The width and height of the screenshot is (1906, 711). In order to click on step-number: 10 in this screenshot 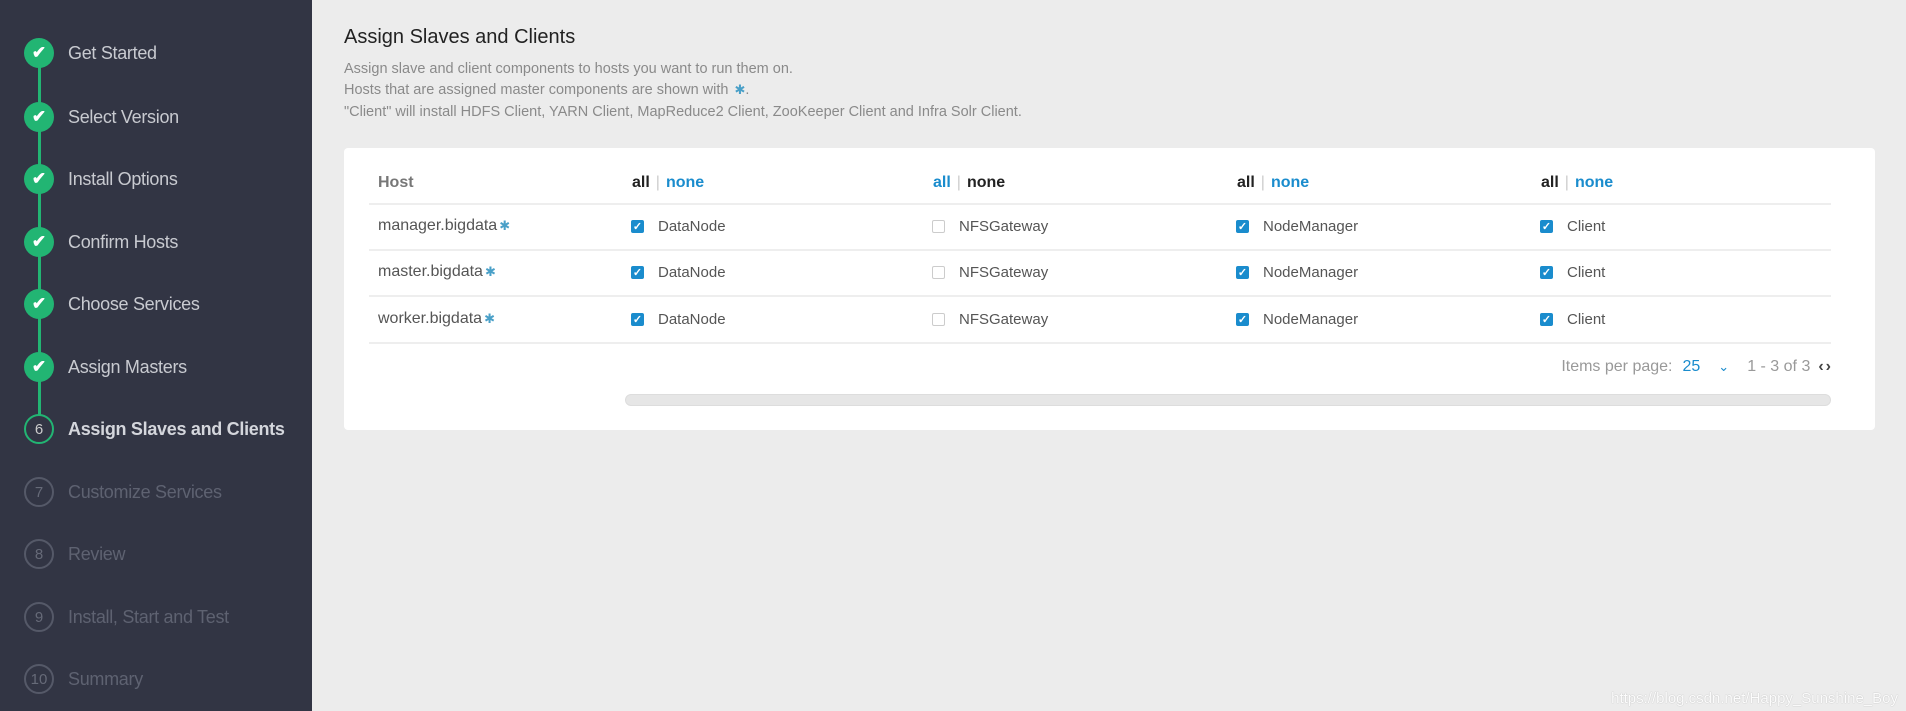, I will do `click(39, 679)`.